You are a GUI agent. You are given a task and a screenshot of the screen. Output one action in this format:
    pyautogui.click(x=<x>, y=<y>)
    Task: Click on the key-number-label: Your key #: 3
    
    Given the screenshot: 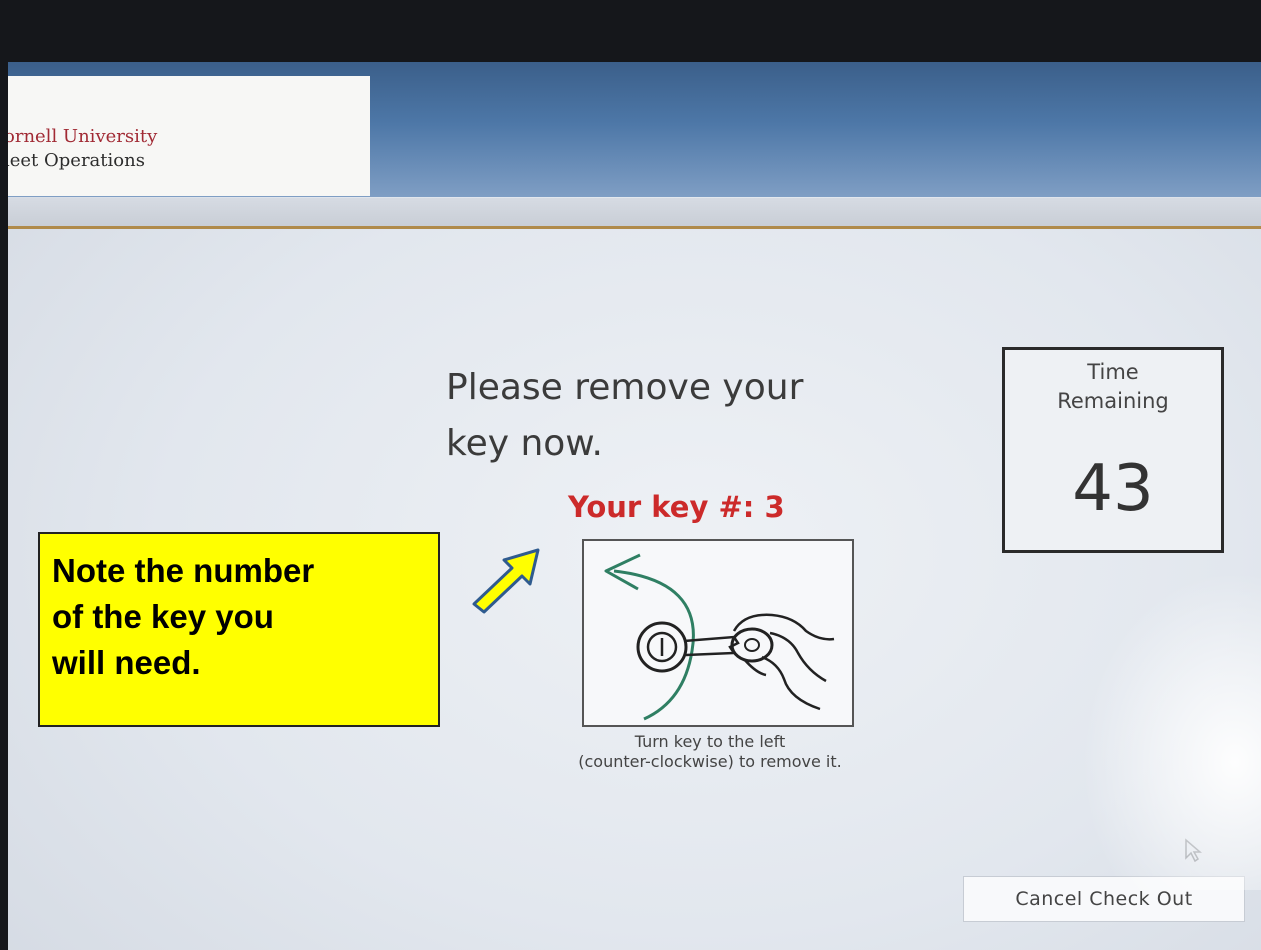 What is the action you would take?
    pyautogui.click(x=676, y=507)
    